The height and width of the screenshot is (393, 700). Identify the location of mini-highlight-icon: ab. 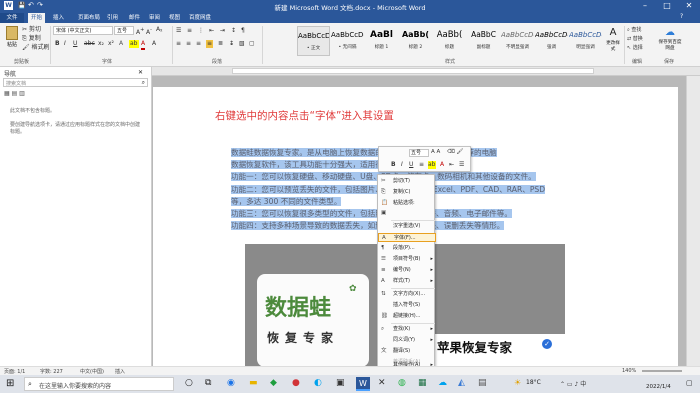
(432, 165).